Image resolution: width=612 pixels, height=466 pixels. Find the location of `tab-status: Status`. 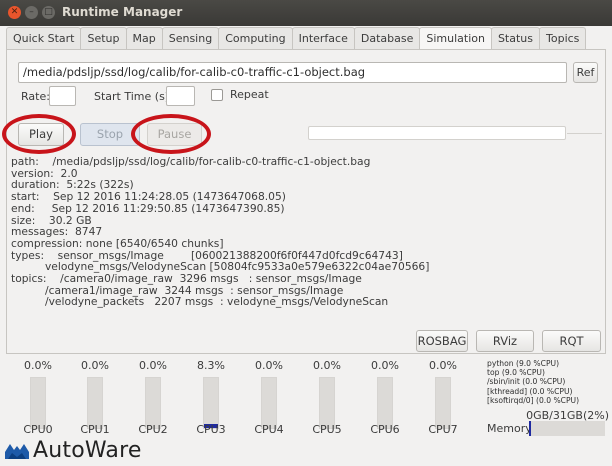

tab-status: Status is located at coordinates (515, 38).